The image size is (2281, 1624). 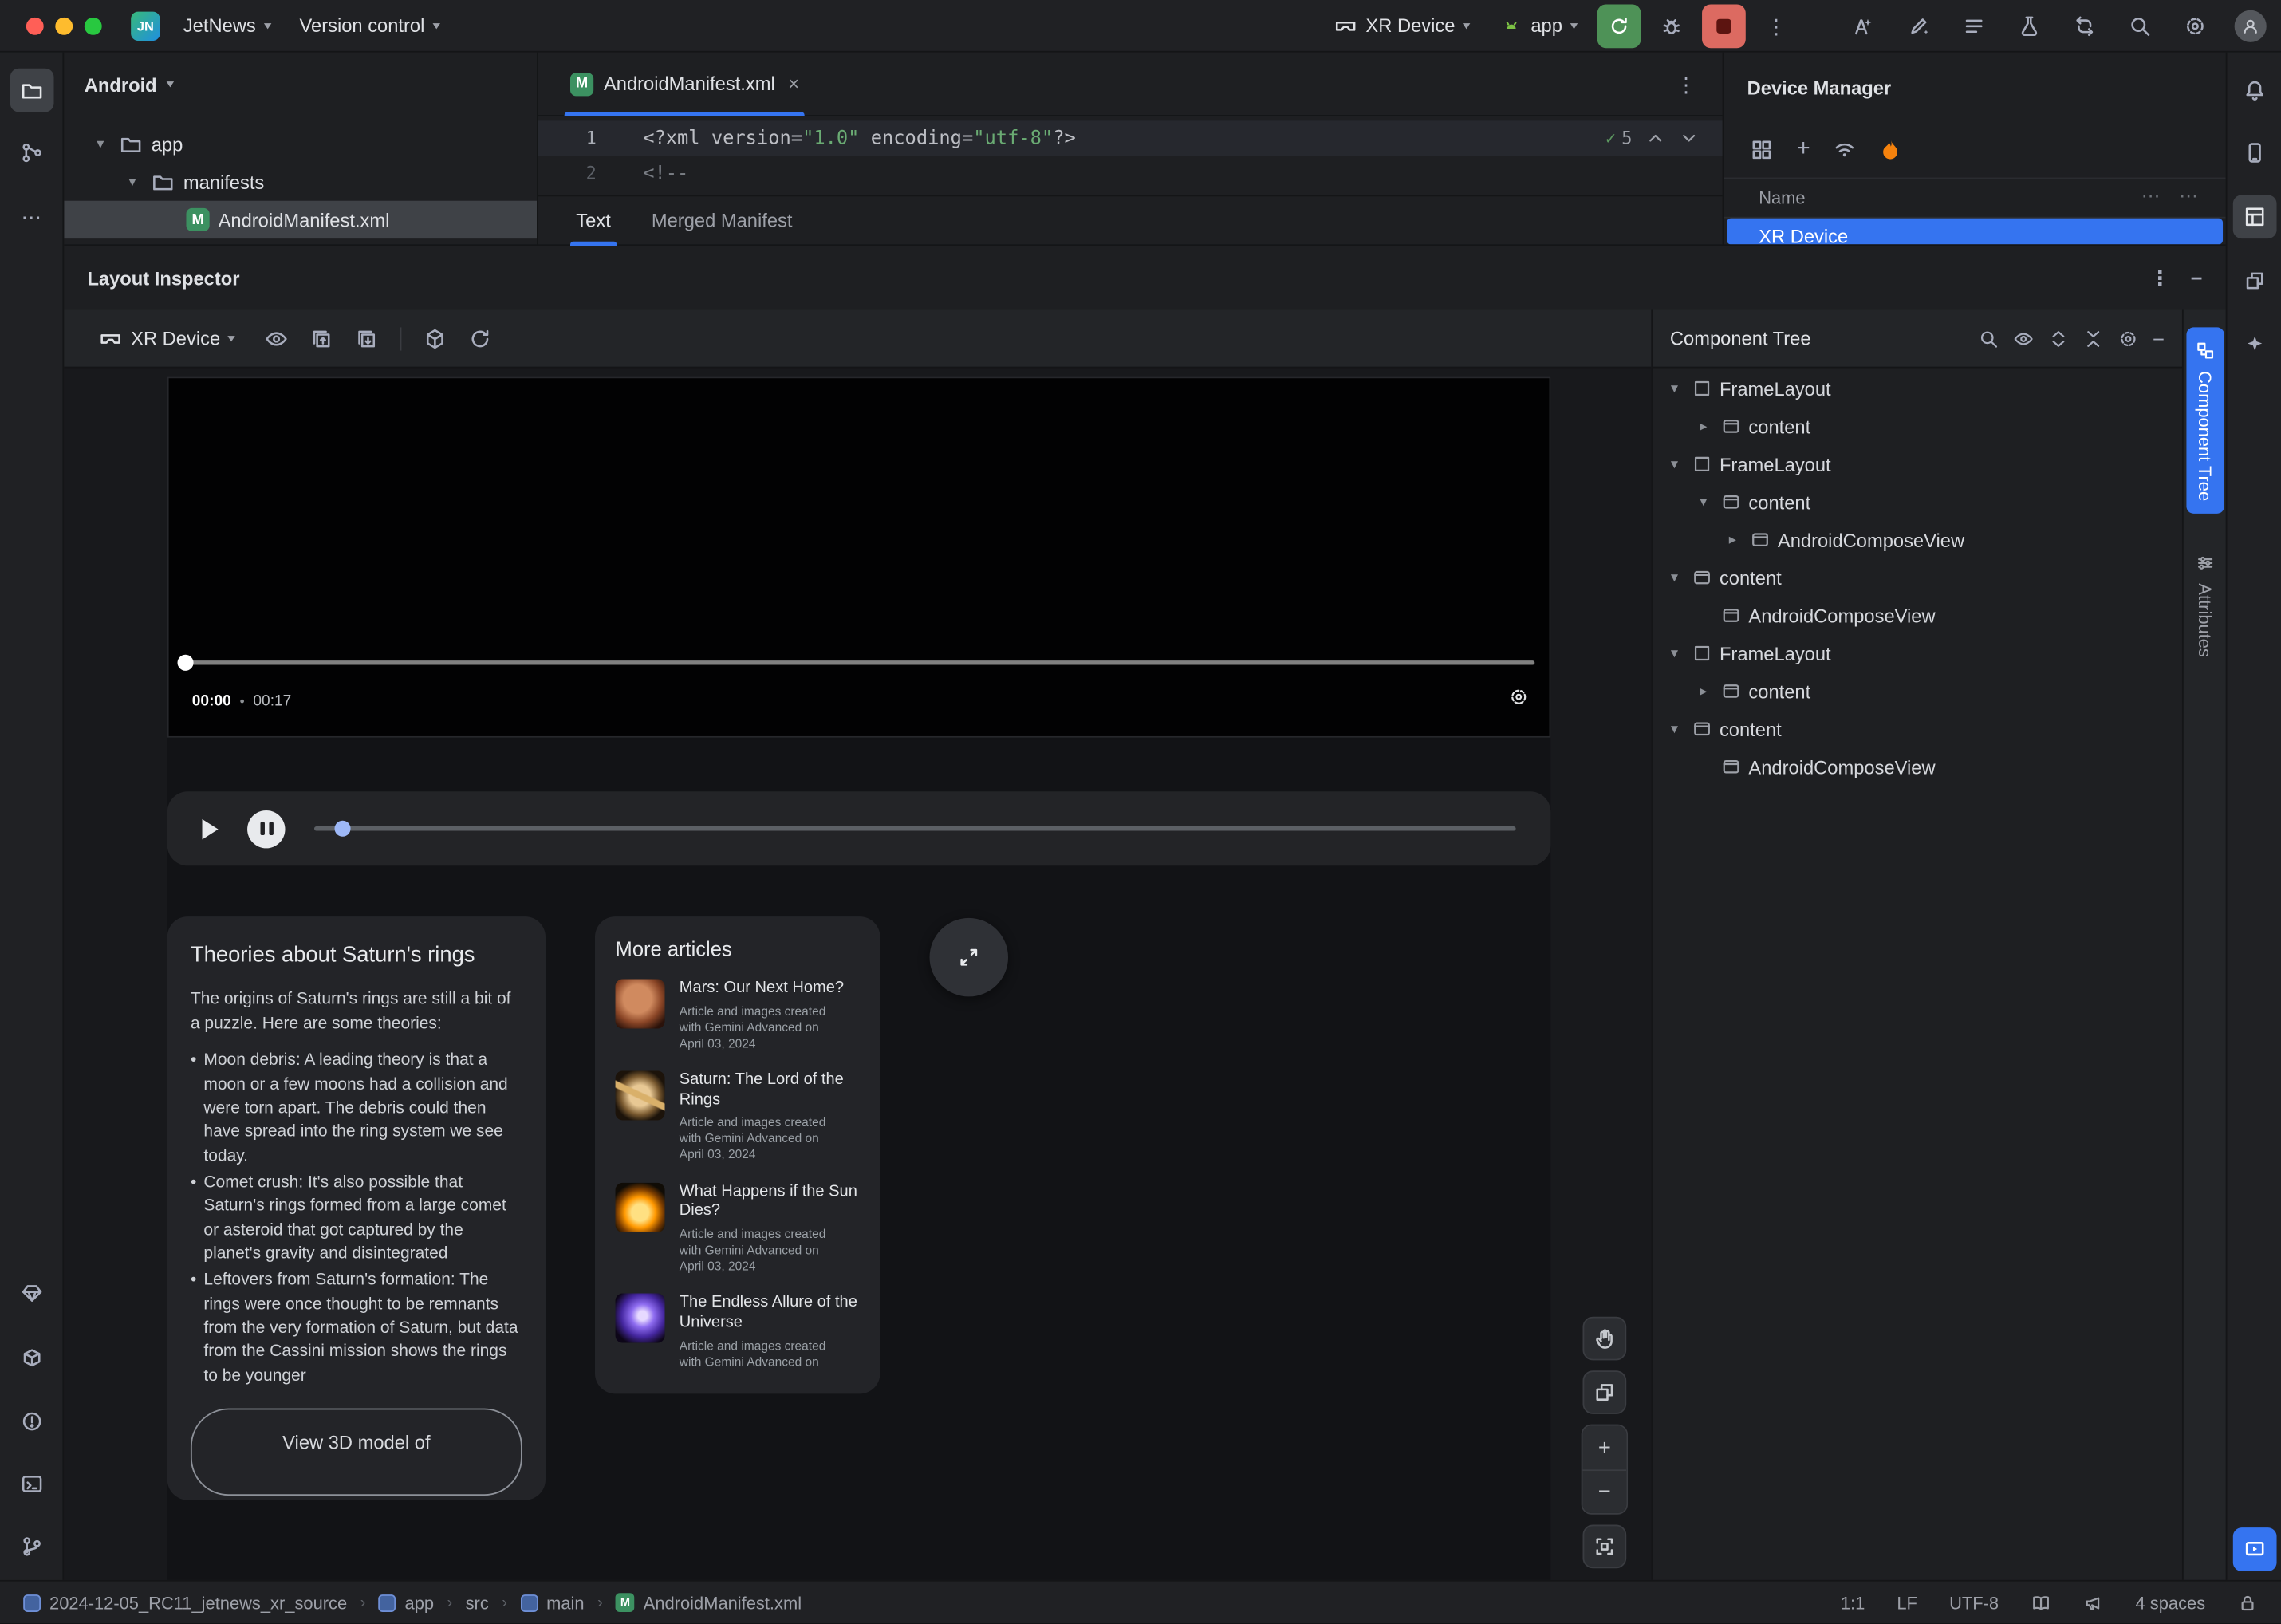 I want to click on next-problem-icon, so click(x=1690, y=139).